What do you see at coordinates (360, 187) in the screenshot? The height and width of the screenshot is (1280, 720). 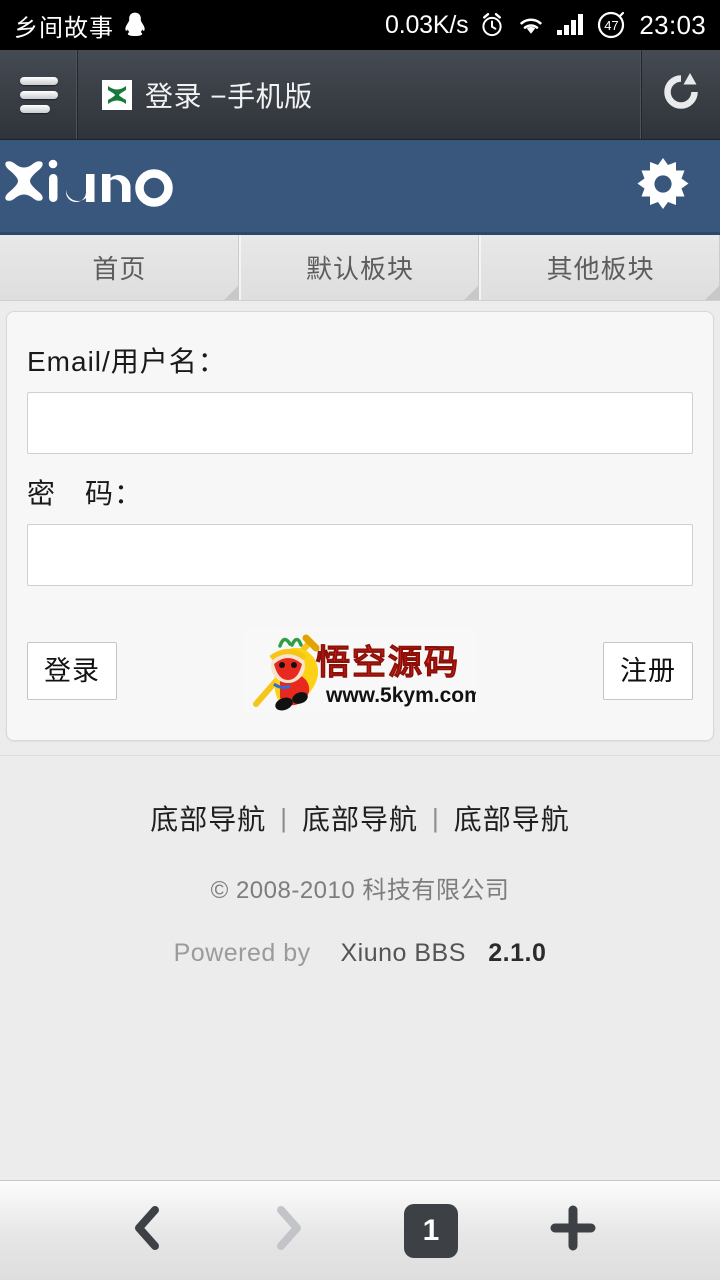 I see `site-header` at bounding box center [360, 187].